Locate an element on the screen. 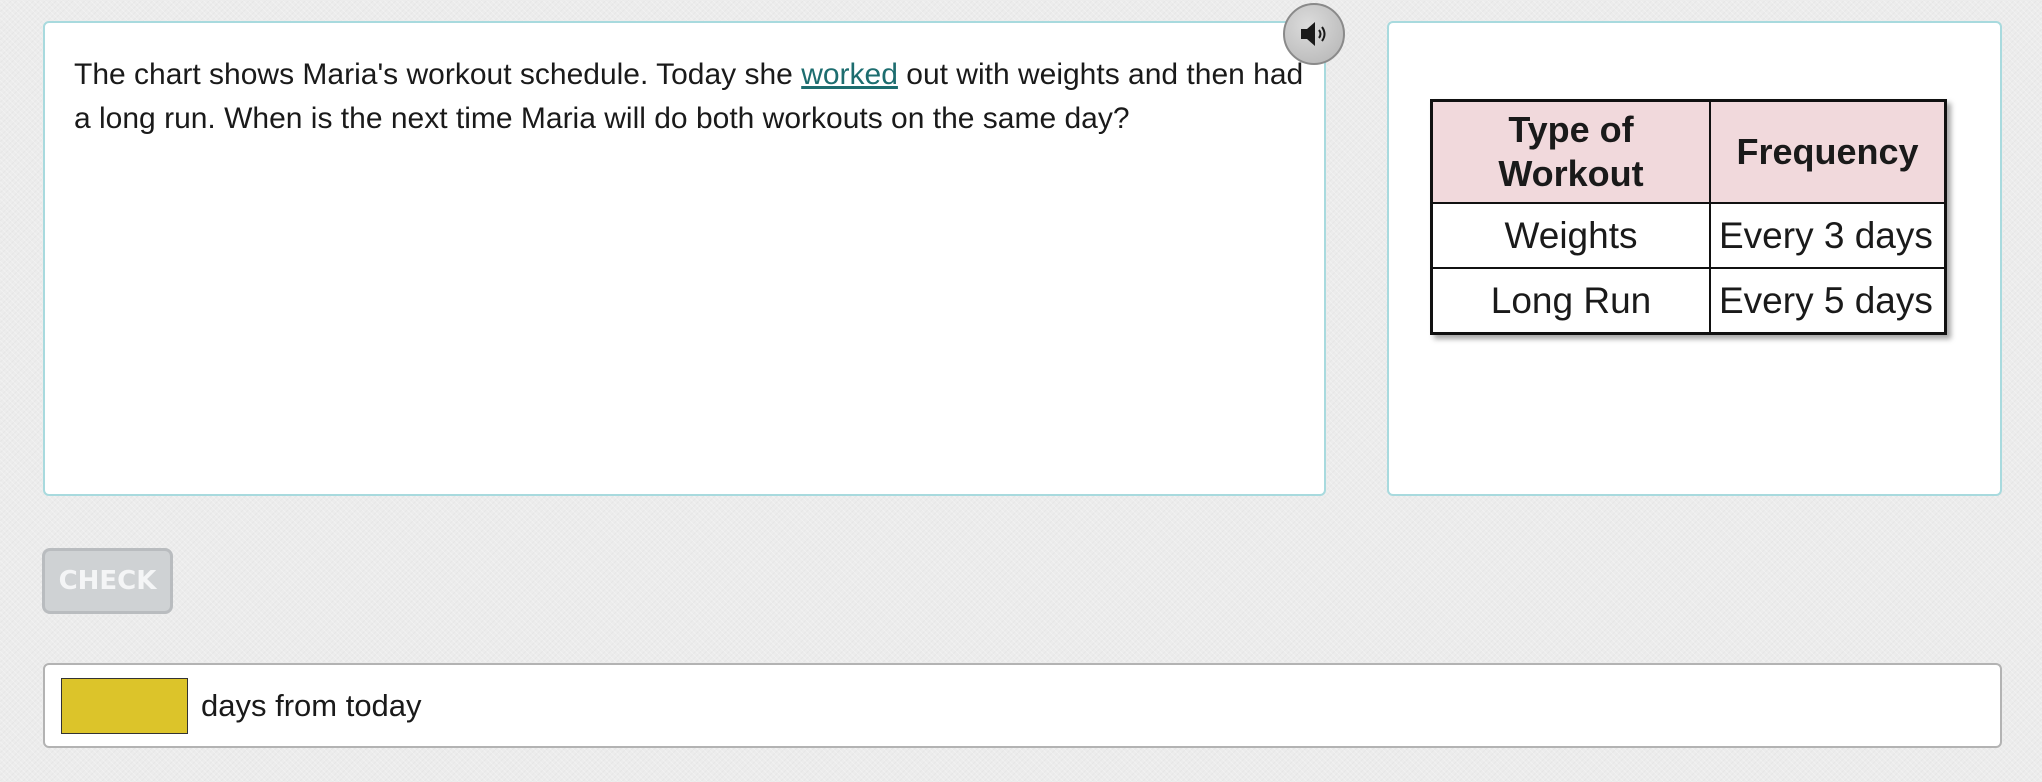  header-type-of-workout-label: Type of Workout is located at coordinates (1571, 151).